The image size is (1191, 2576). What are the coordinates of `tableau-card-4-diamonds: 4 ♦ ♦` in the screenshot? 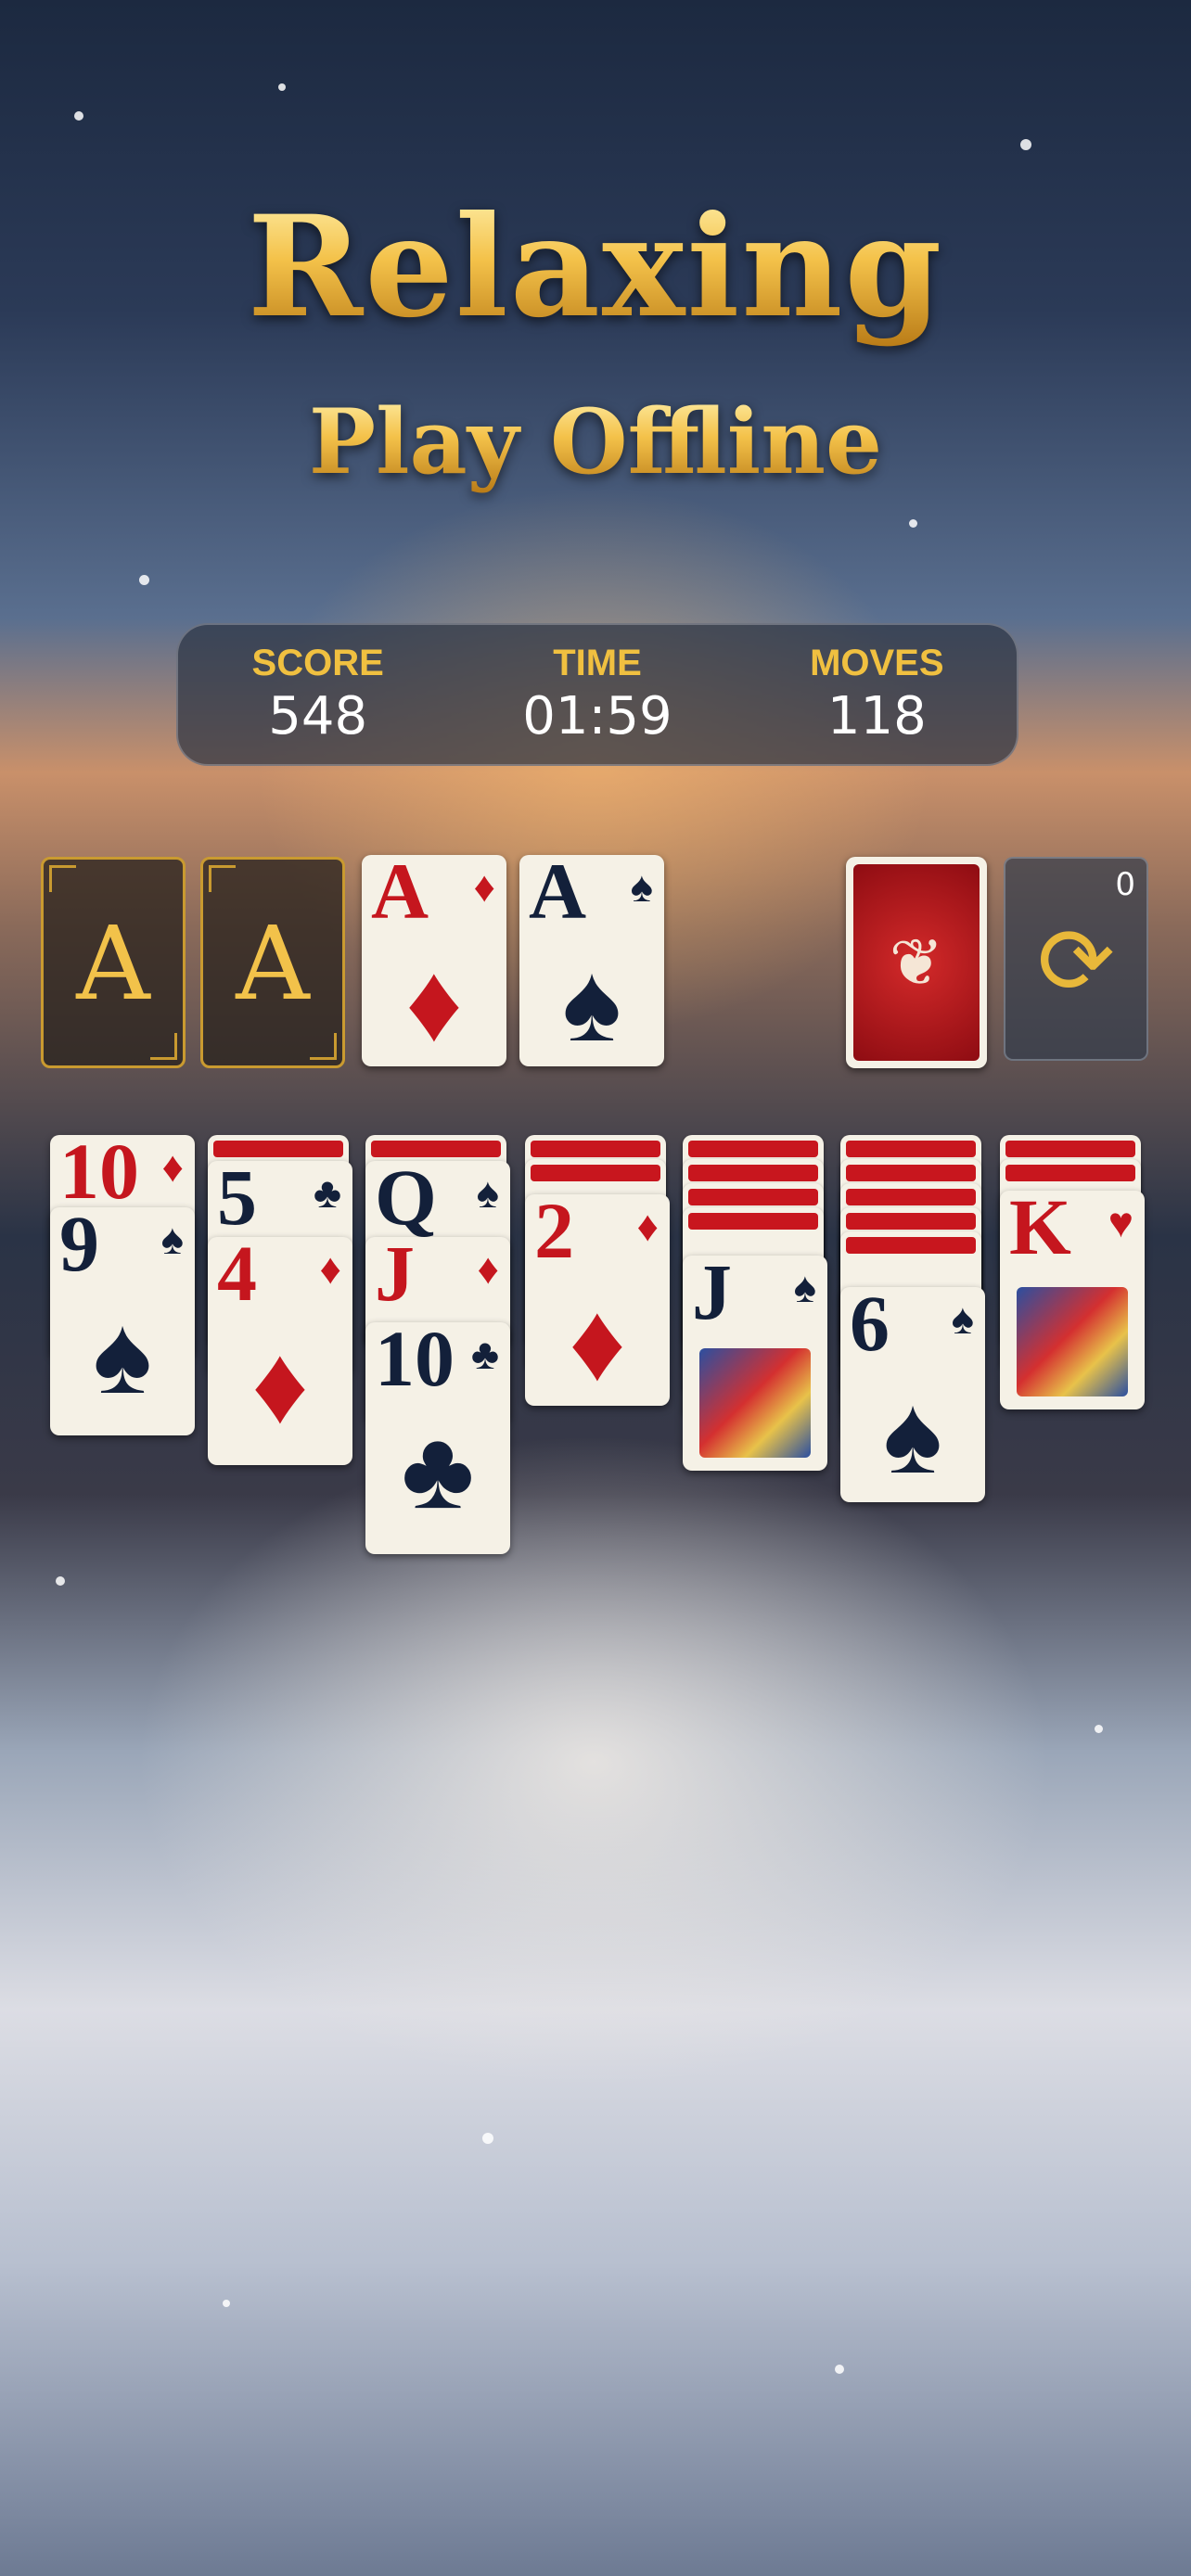 It's located at (280, 1351).